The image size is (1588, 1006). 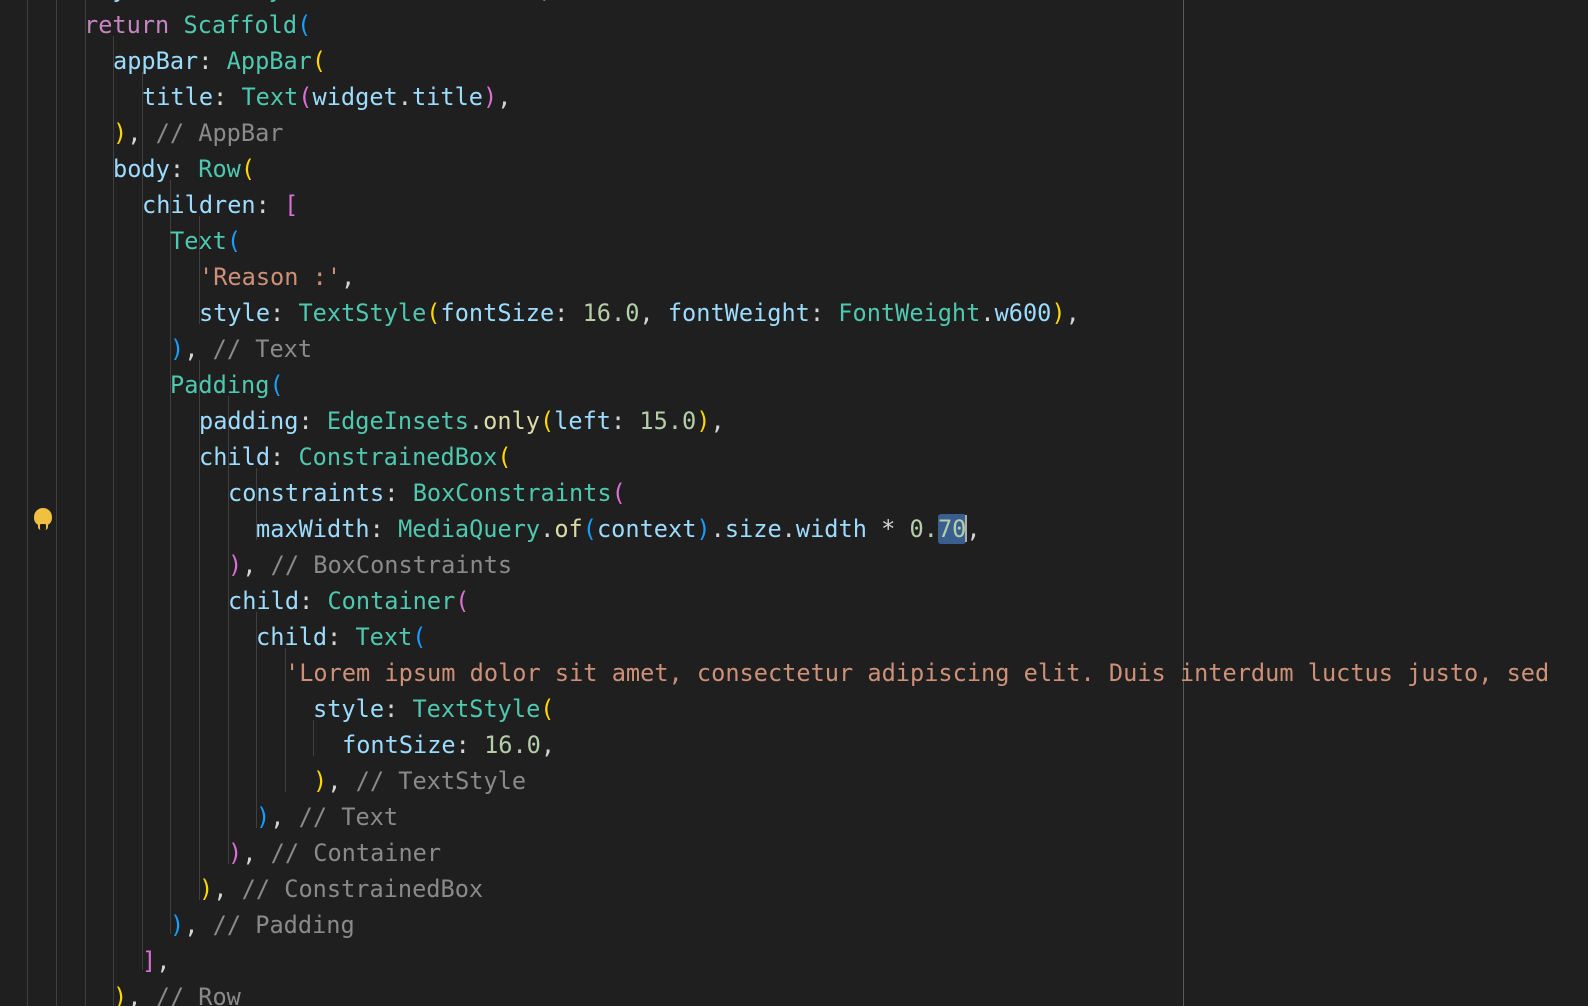 I want to click on code-line: constraints: BoxConstraints(, so click(x=427, y=494).